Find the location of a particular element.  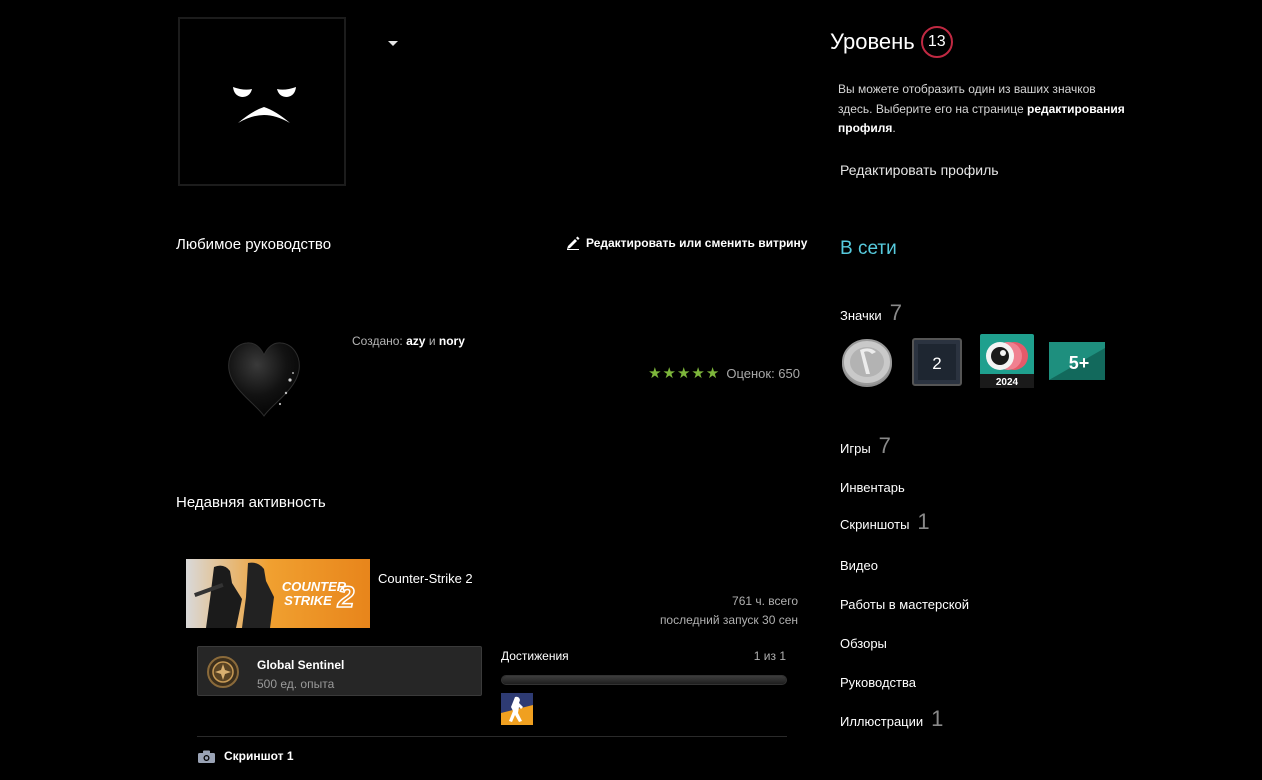

sidebar-link-inventory: Инвентарь is located at coordinates (872, 487).